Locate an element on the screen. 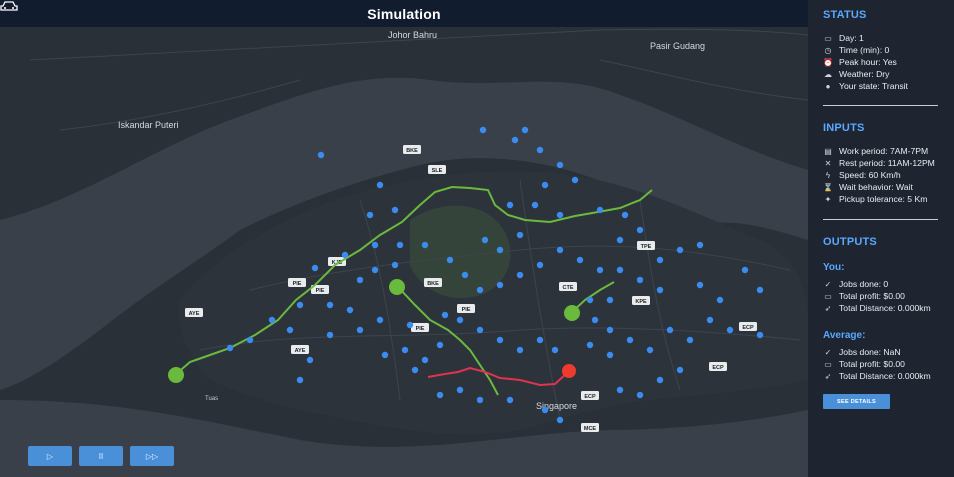 The image size is (954, 477). alarm-icon: ⏰ is located at coordinates (828, 62).